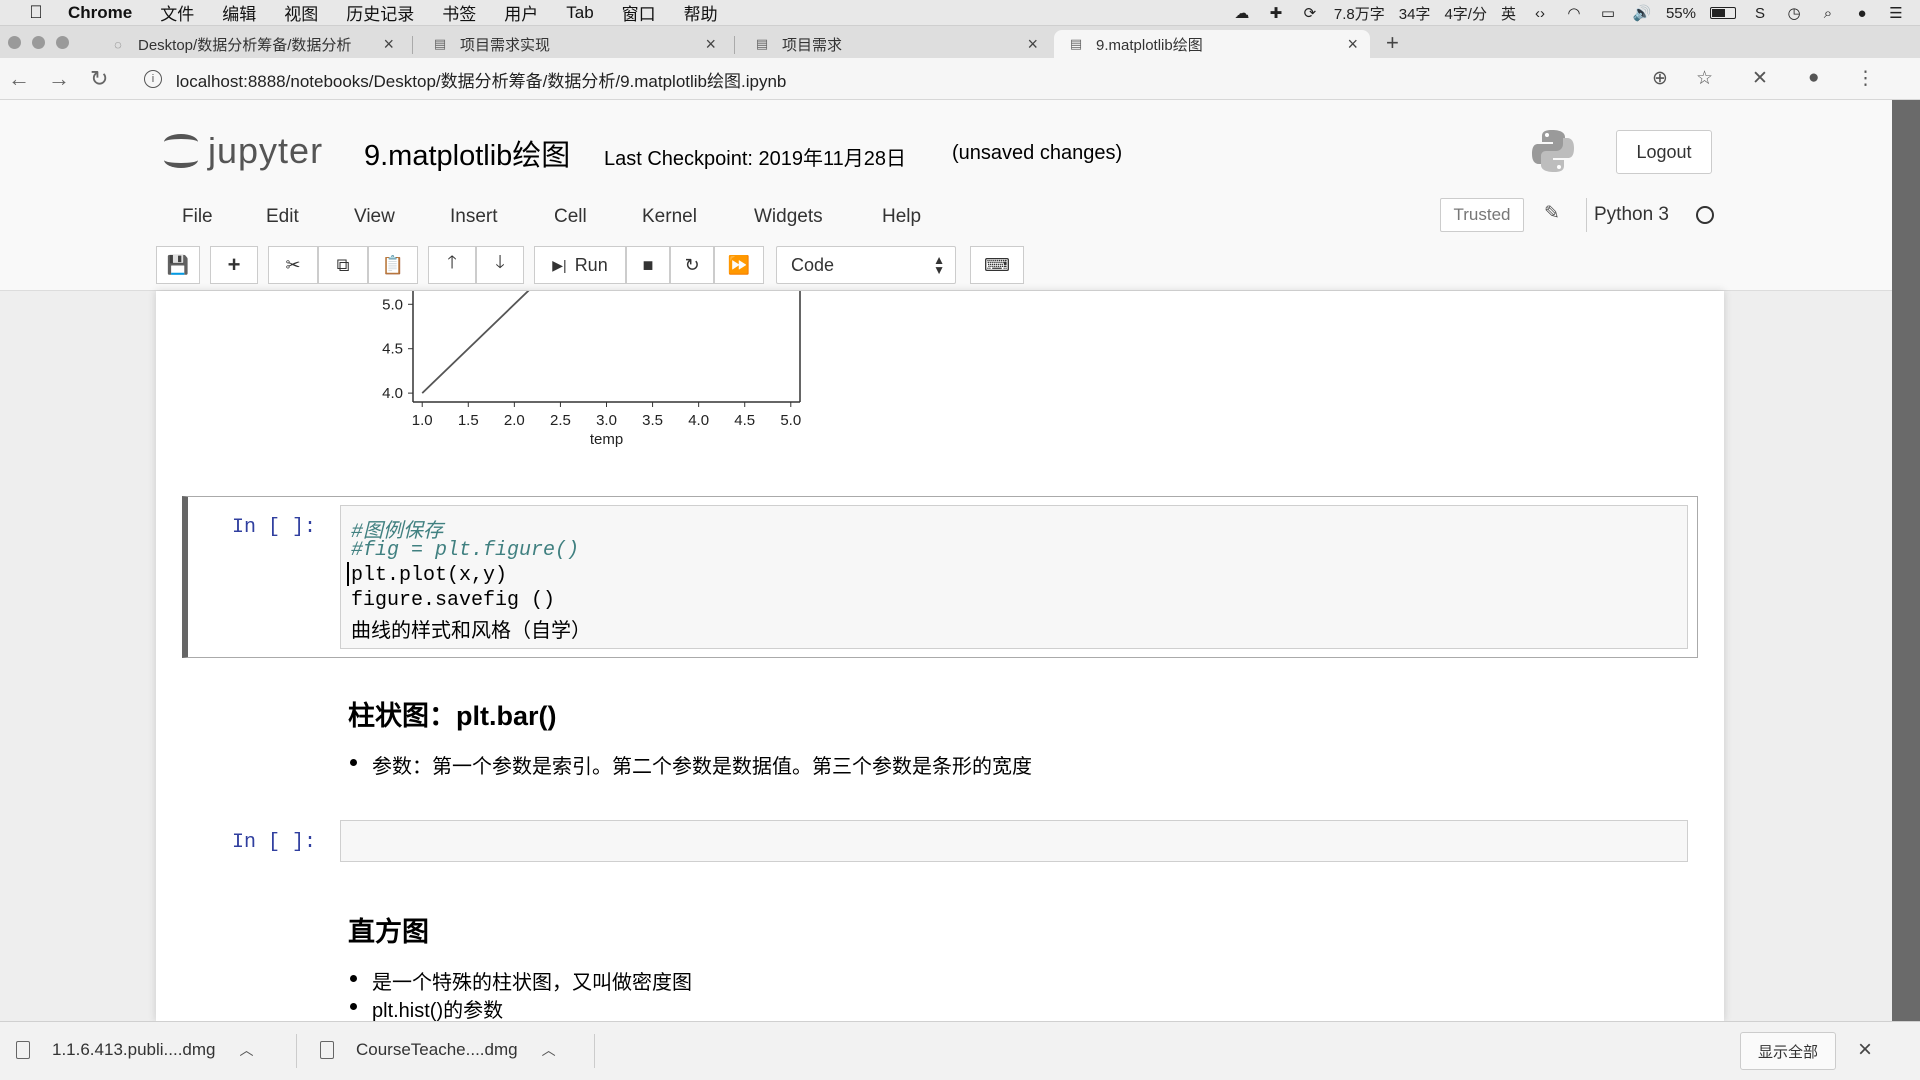 The image size is (1920, 1080). I want to click on menu-jupyter-kernel: Kernel, so click(669, 217).